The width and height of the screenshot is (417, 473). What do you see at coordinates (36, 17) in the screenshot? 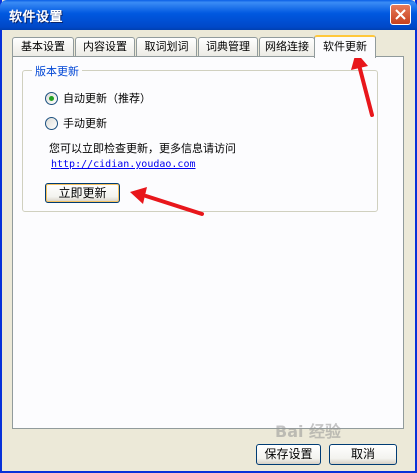
I see `window-title: 软件设置` at bounding box center [36, 17].